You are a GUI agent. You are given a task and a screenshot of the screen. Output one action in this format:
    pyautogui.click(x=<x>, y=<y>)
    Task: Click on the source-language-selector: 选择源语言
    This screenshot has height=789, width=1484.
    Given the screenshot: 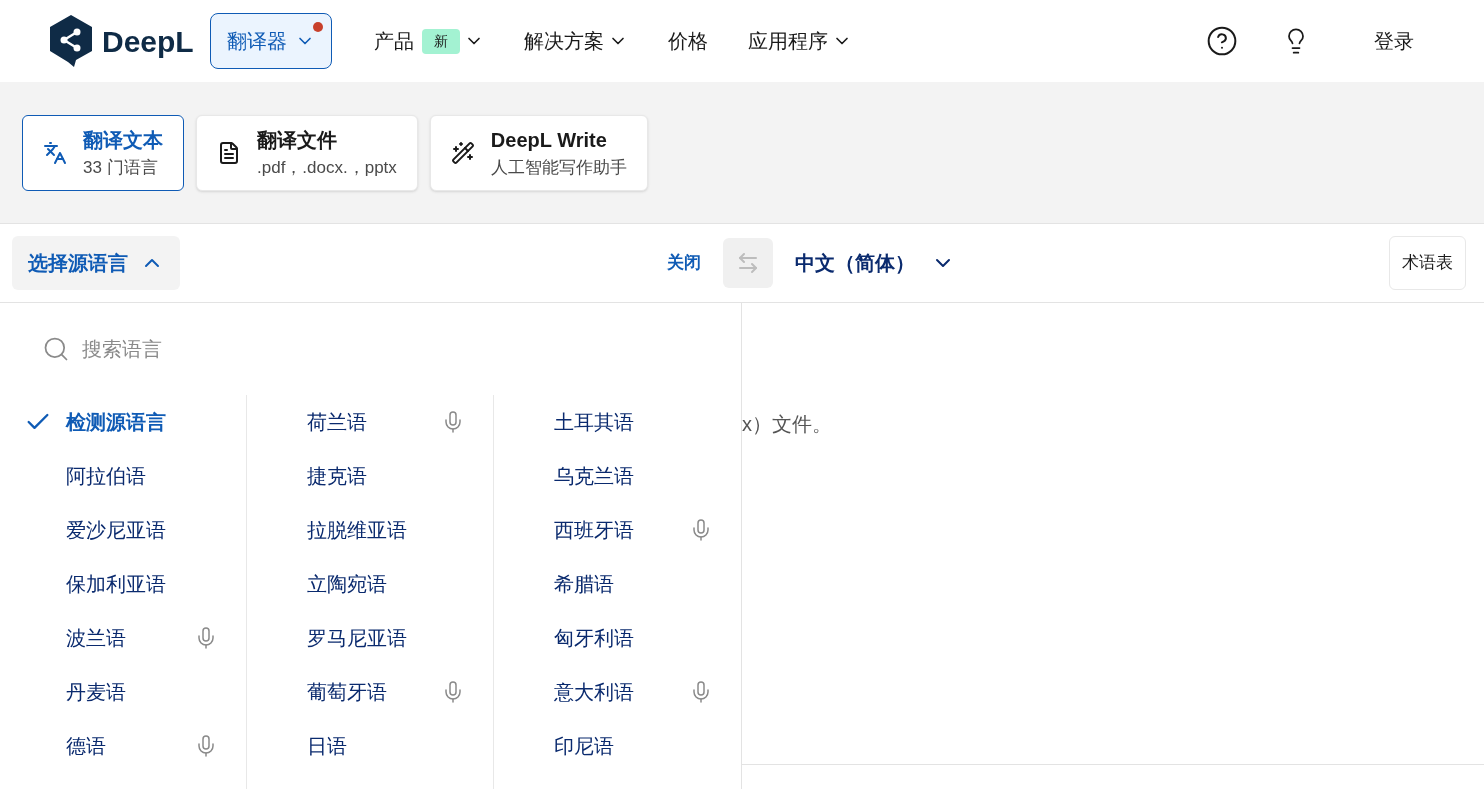 What is the action you would take?
    pyautogui.click(x=96, y=263)
    